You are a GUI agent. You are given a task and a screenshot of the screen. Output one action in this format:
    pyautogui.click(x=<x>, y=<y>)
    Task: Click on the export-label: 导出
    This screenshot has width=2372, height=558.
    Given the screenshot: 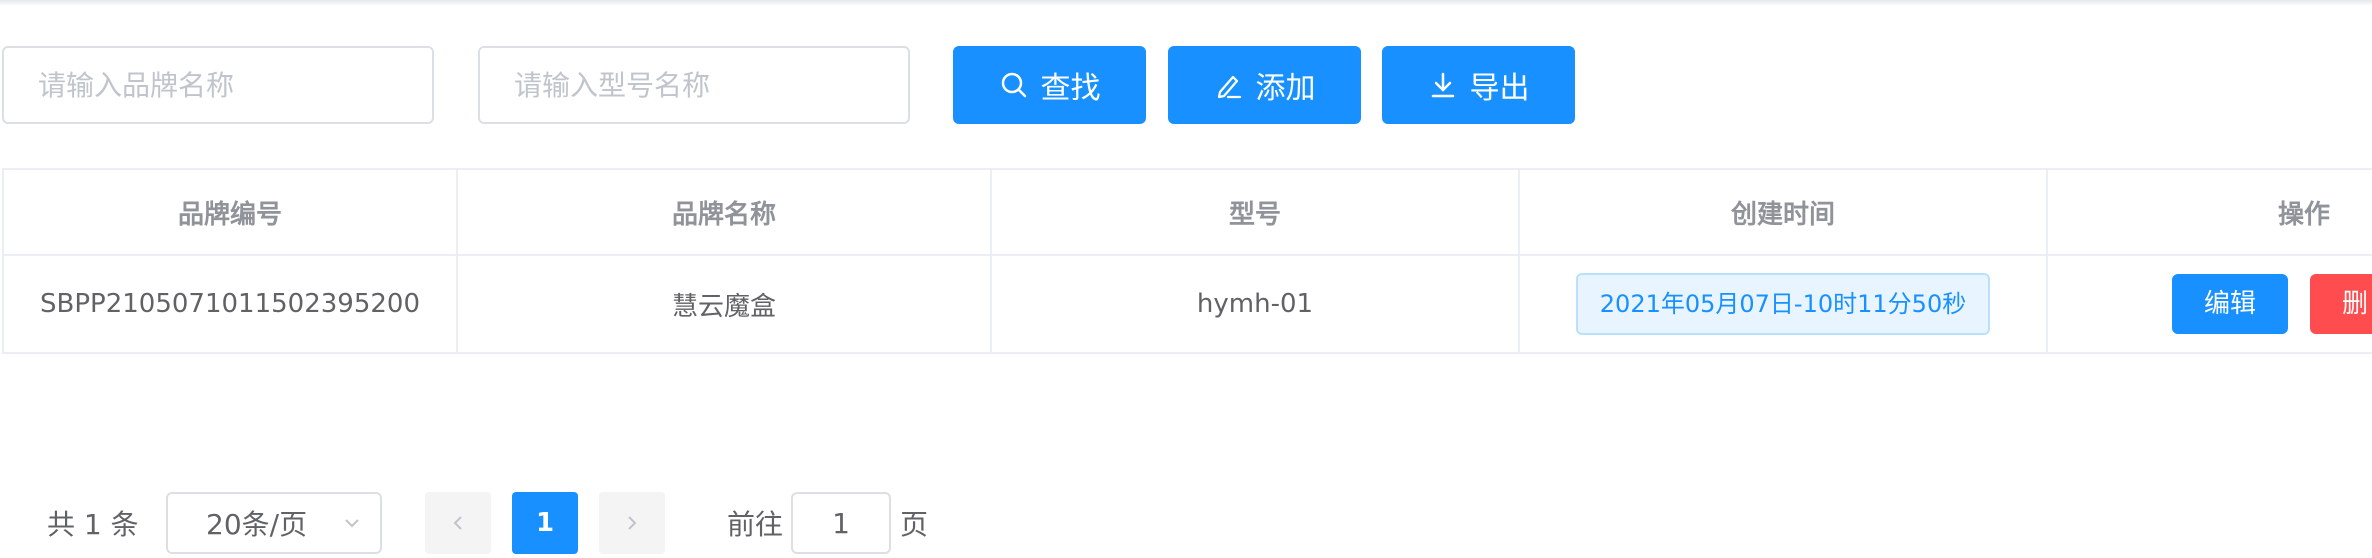 What is the action you would take?
    pyautogui.click(x=1499, y=88)
    